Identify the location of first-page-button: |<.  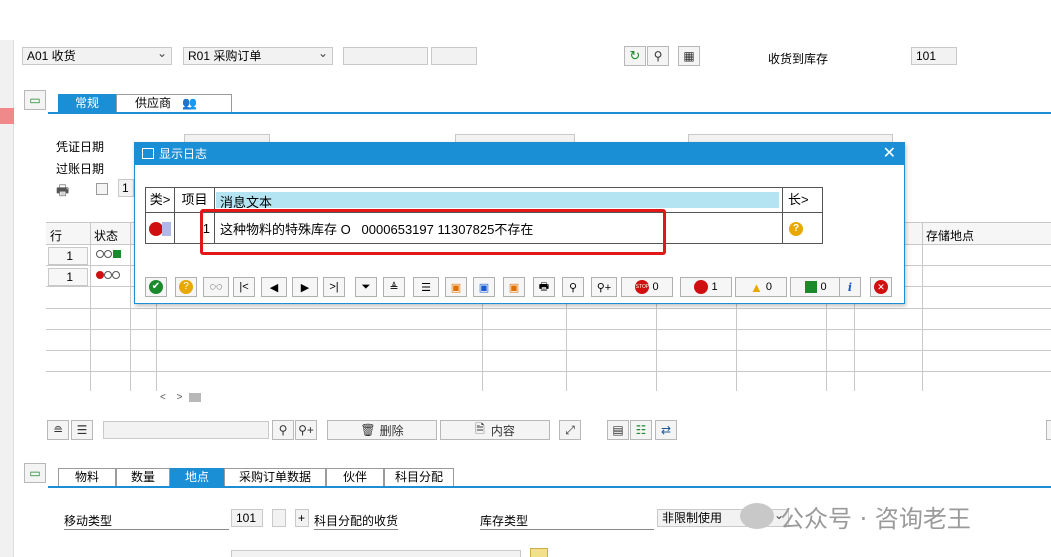
(244, 287).